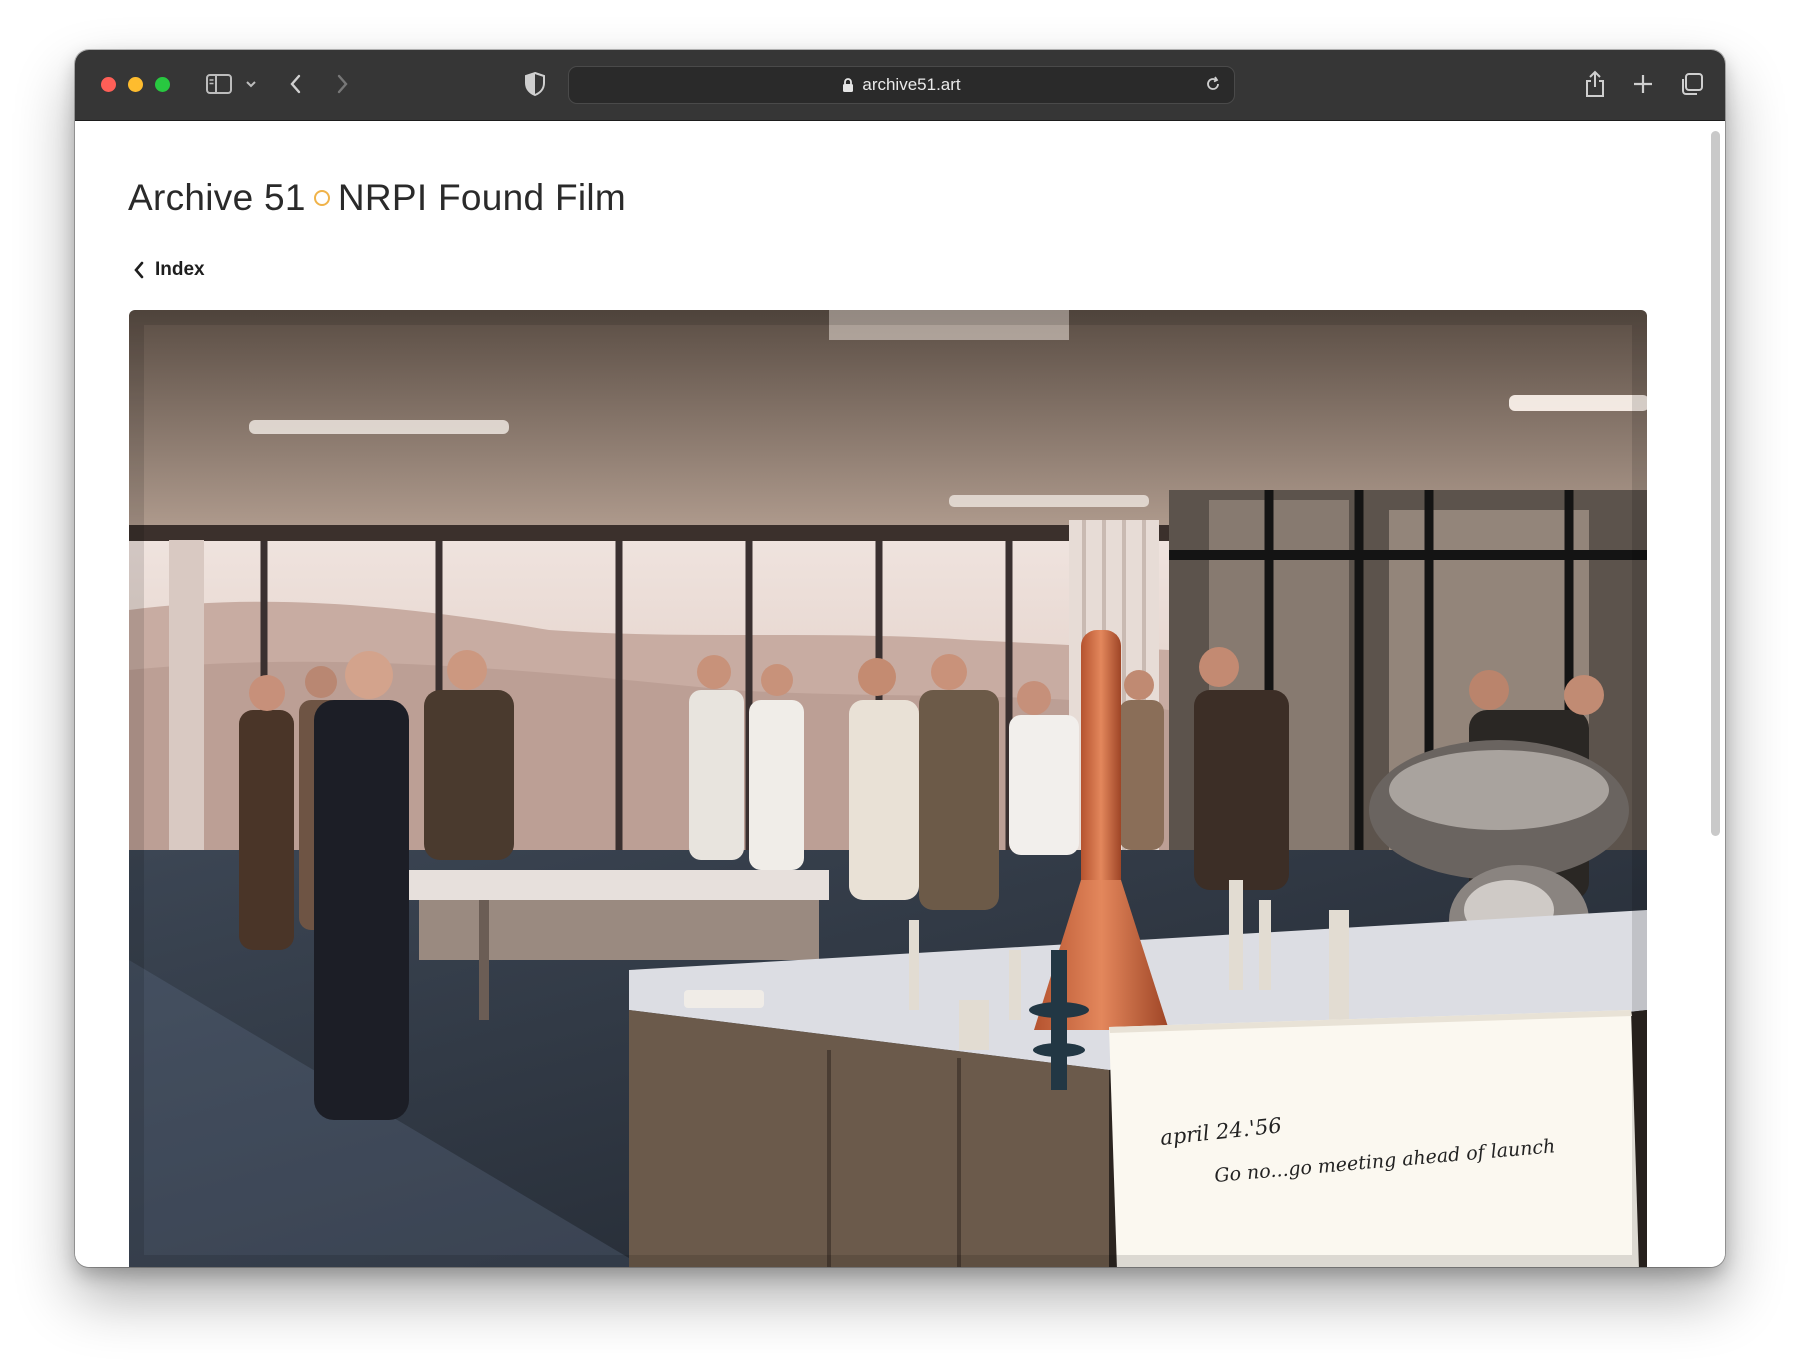  What do you see at coordinates (1643, 84) in the screenshot?
I see `plus-icon` at bounding box center [1643, 84].